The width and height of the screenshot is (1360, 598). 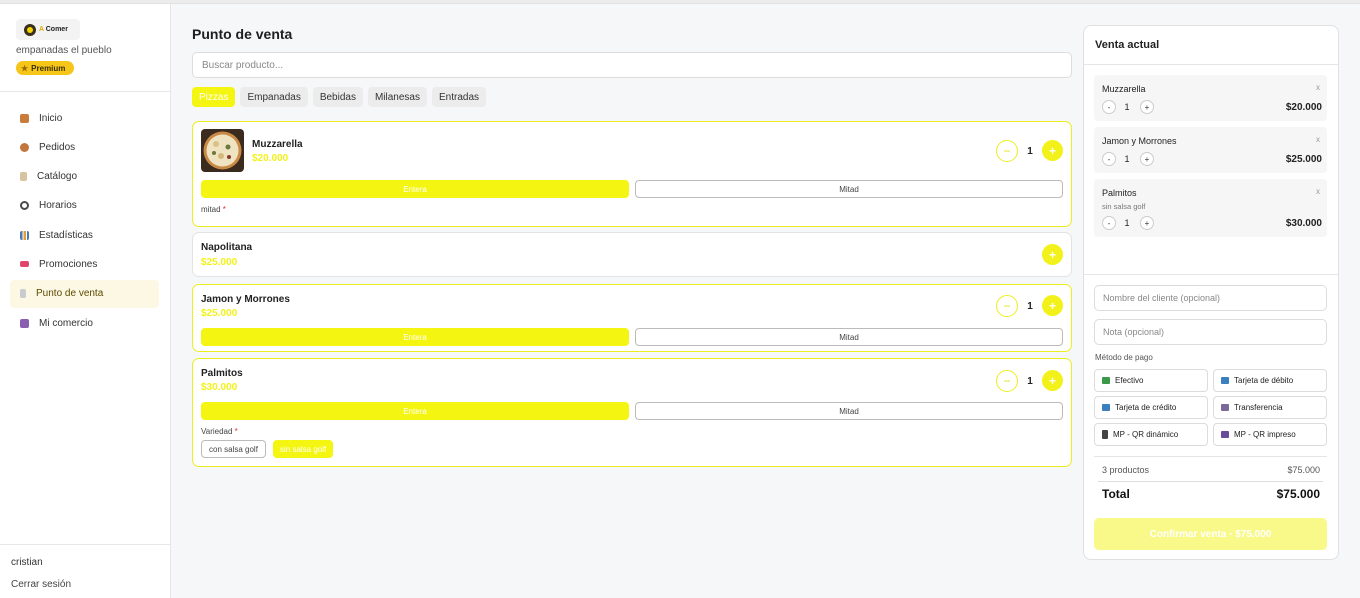 What do you see at coordinates (1106, 380) in the screenshot?
I see `cash-icon` at bounding box center [1106, 380].